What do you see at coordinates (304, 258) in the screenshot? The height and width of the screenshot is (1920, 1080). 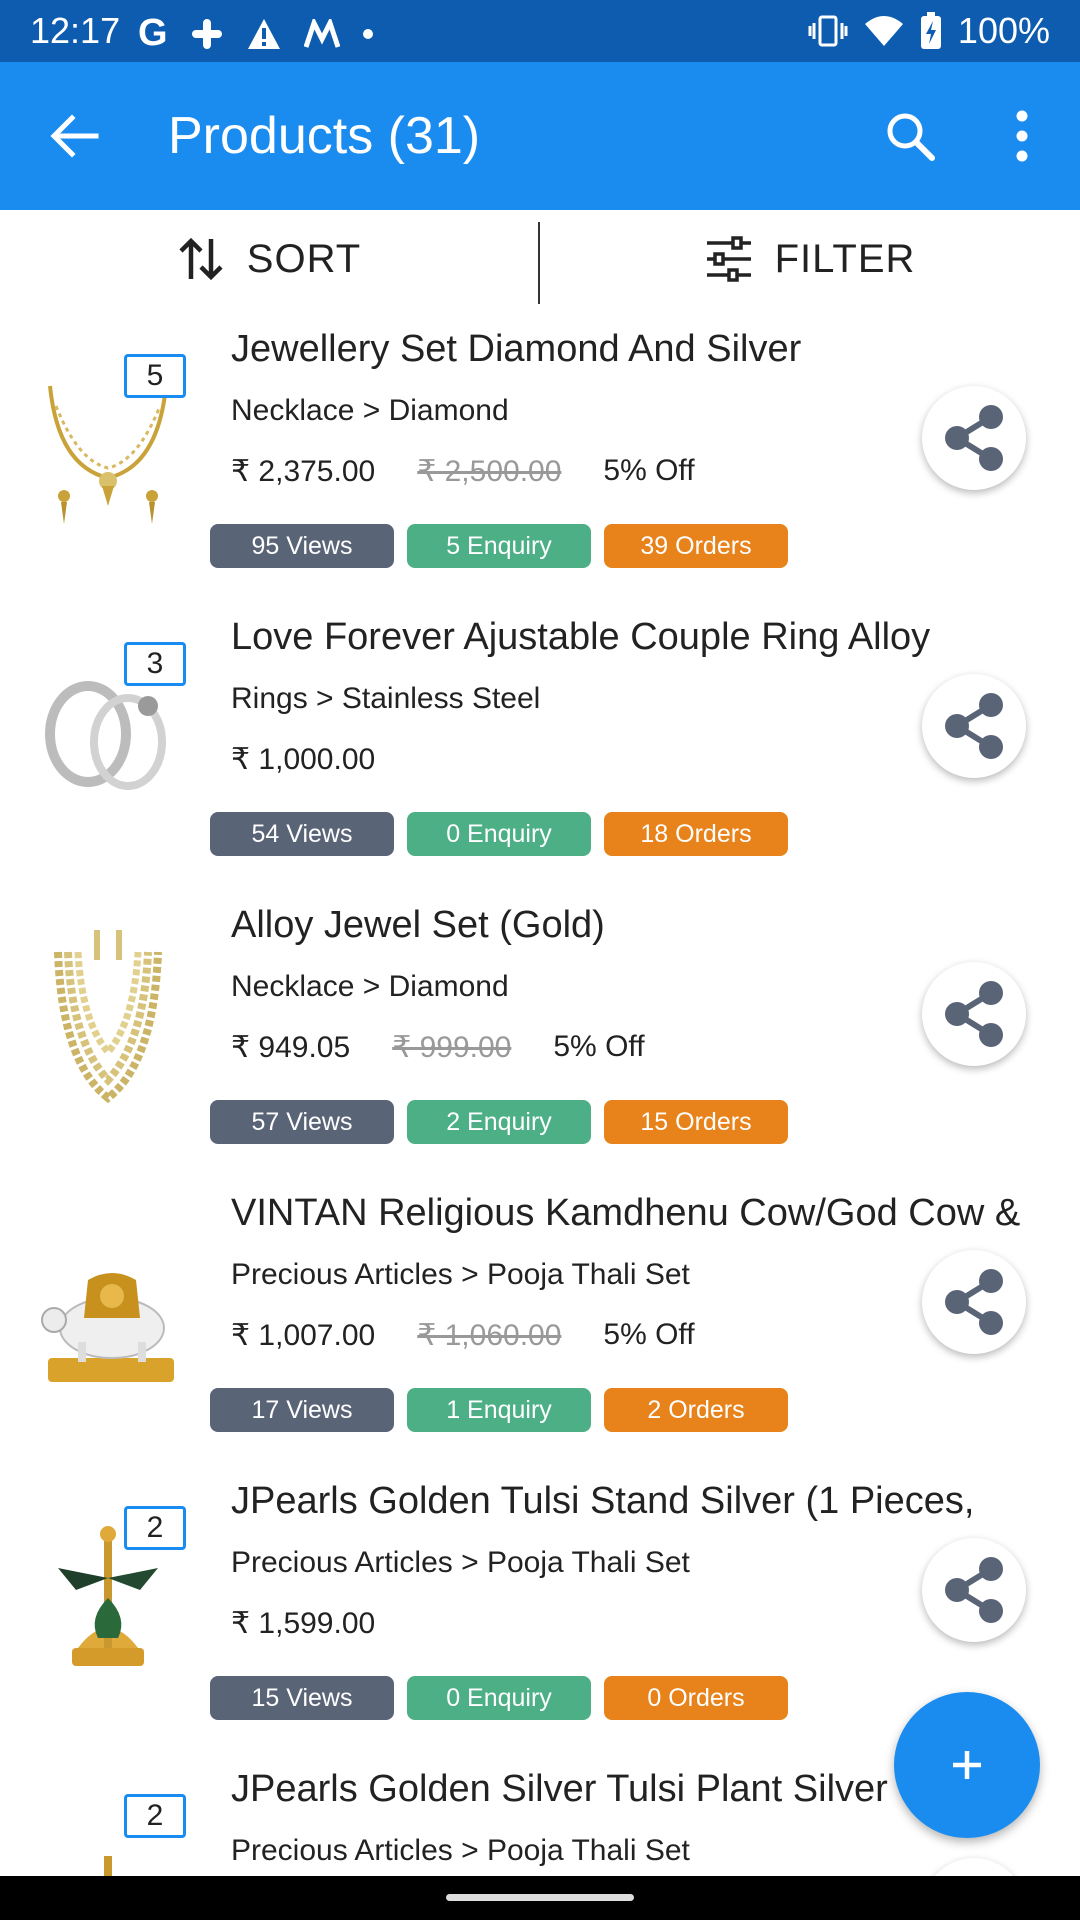 I see `sort-label: SORT` at bounding box center [304, 258].